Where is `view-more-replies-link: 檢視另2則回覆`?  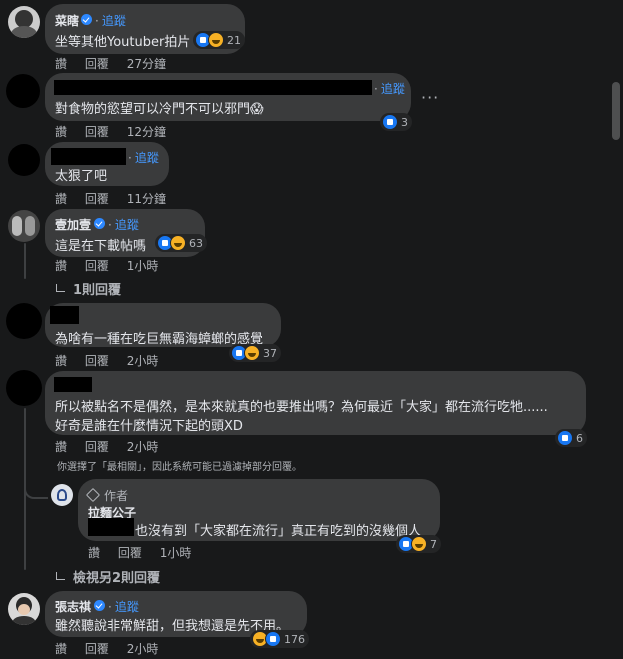
view-more-replies-link: 檢視另2則回覆 is located at coordinates (108, 576).